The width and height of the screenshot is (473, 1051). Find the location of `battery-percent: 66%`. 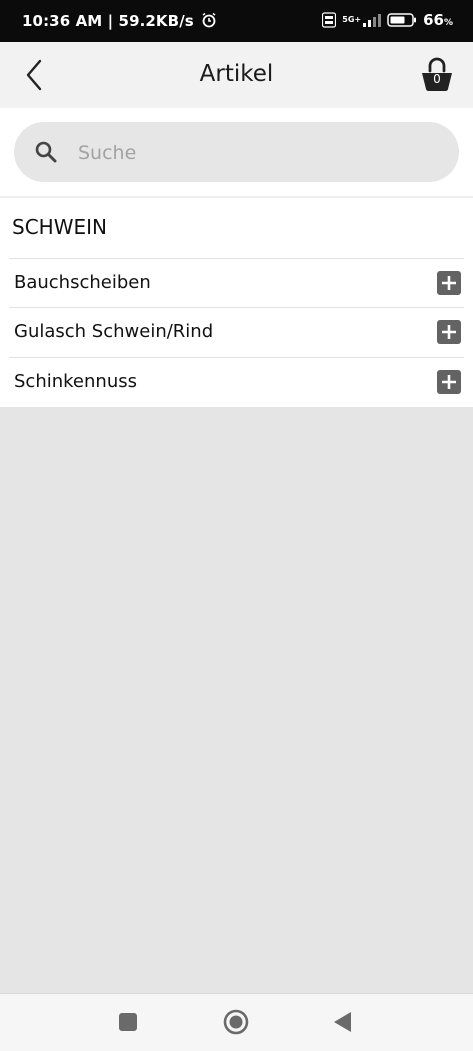

battery-percent: 66% is located at coordinates (438, 20).